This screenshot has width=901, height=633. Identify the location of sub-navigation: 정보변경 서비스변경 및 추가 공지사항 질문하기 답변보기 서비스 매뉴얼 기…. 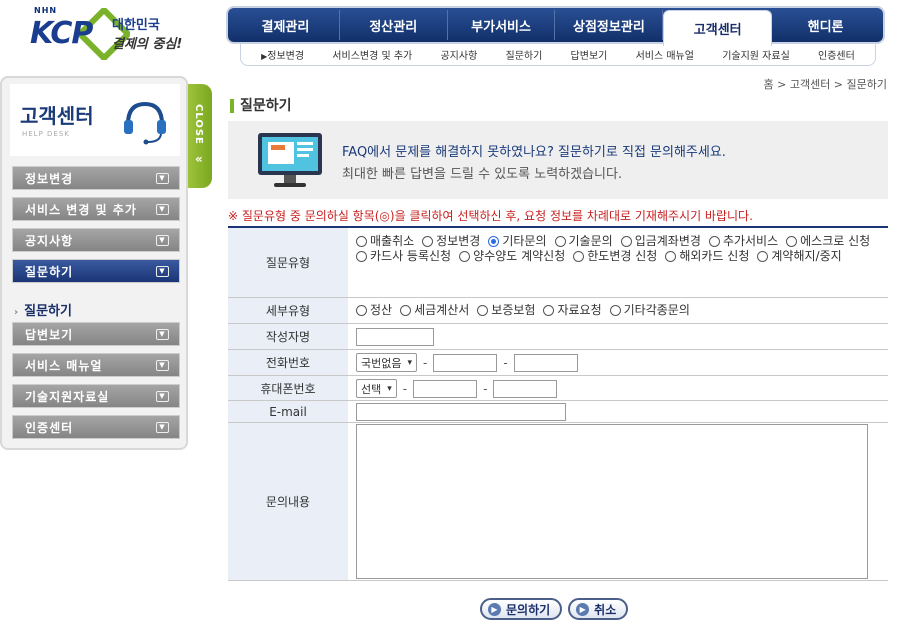
(558, 55).